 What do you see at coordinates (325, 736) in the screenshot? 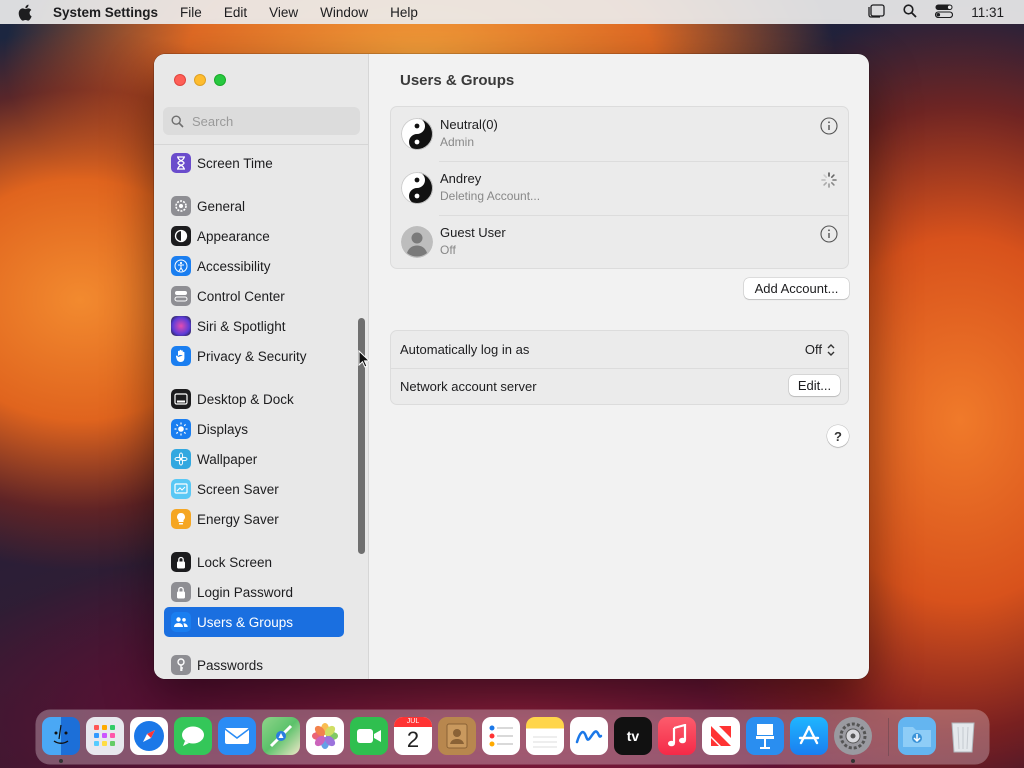
I see `dock-app-photos` at bounding box center [325, 736].